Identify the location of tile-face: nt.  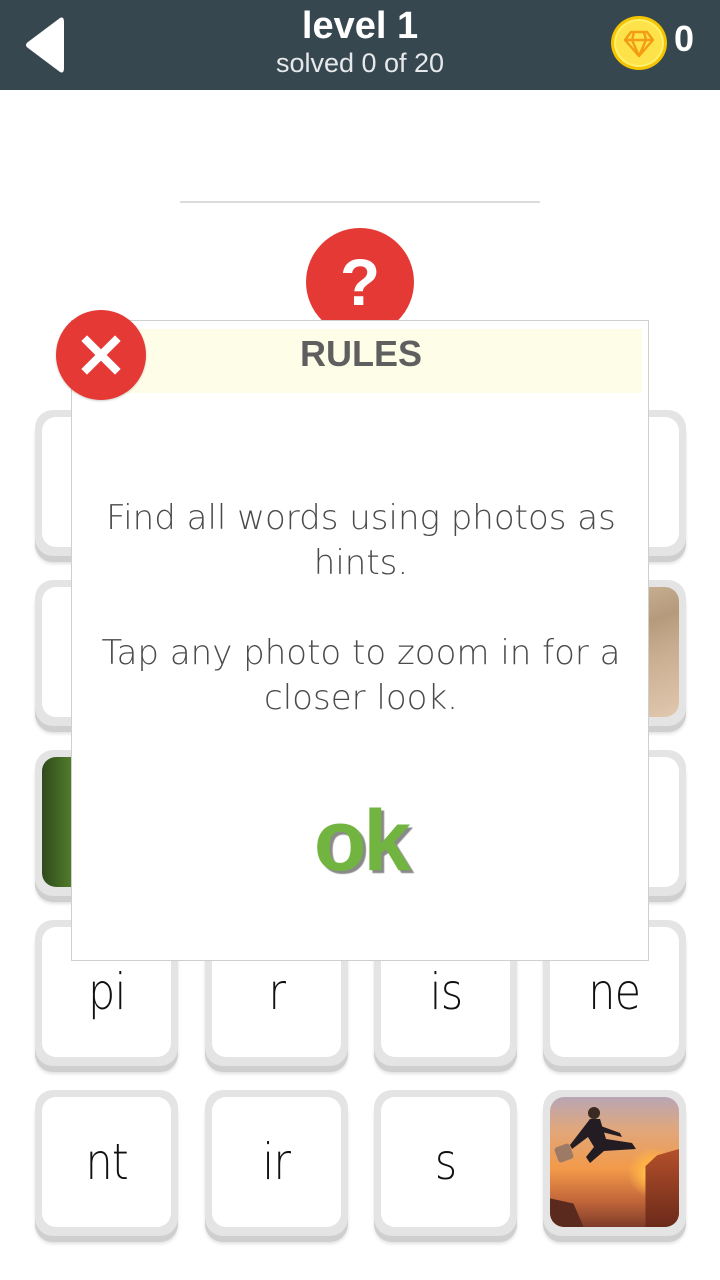
(106, 1162).